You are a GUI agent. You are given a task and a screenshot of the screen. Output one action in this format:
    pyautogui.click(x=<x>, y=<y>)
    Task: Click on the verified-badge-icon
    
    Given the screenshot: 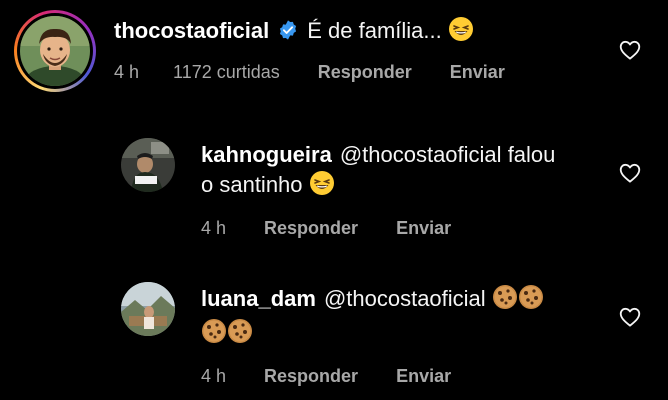 What is the action you would take?
    pyautogui.click(x=288, y=34)
    